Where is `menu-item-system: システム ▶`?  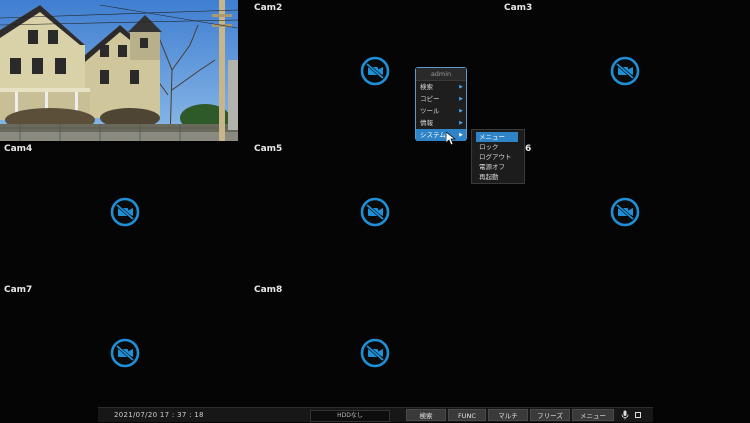 menu-item-system: システム ▶ is located at coordinates (441, 135).